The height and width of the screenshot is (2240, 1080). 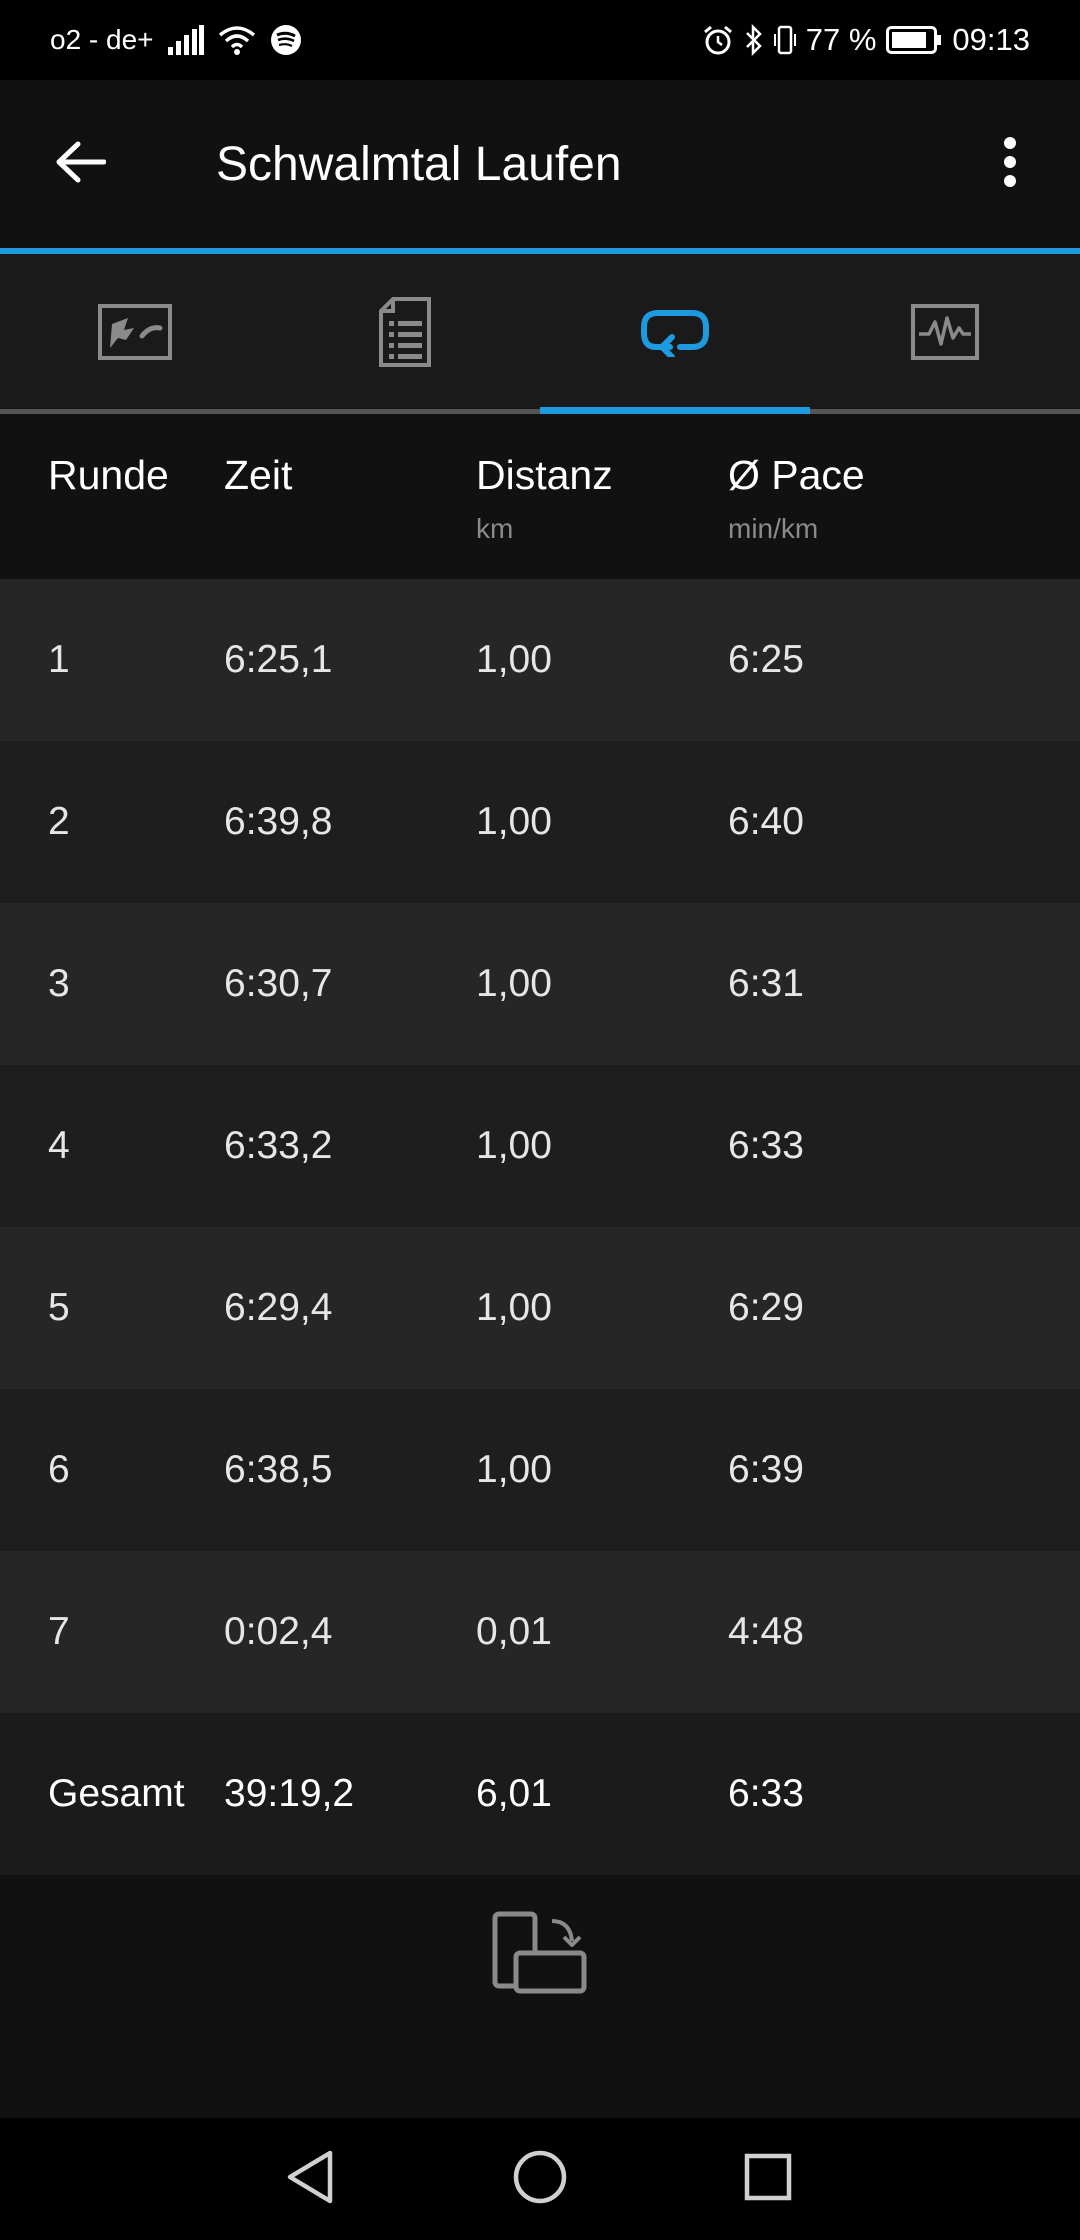 I want to click on lap-pace: 6:33, so click(x=766, y=1145).